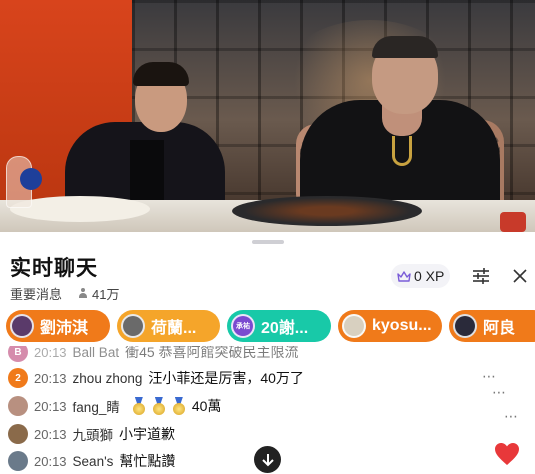 This screenshot has height=474, width=535. What do you see at coordinates (18, 354) in the screenshot?
I see `avatar: B` at bounding box center [18, 354].